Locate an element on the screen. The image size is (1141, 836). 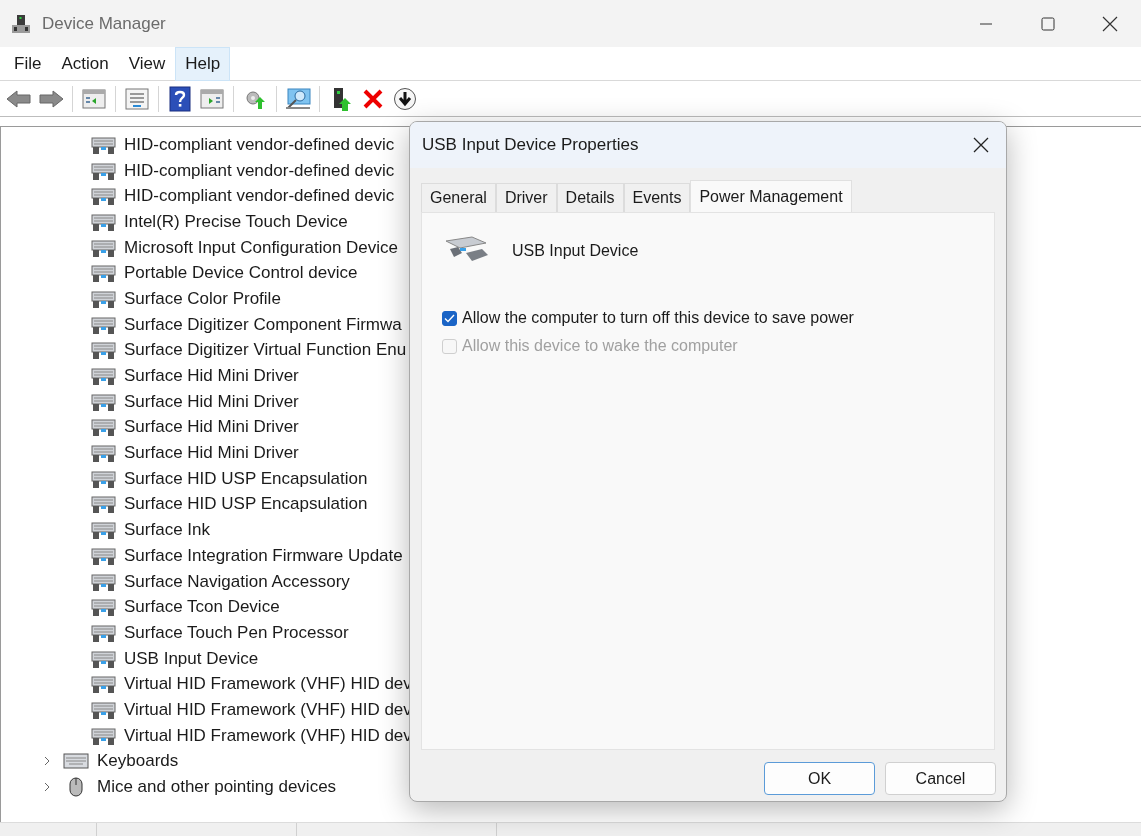
tree-item: Intel(R) Precise Touch Device is located at coordinates (236, 221).